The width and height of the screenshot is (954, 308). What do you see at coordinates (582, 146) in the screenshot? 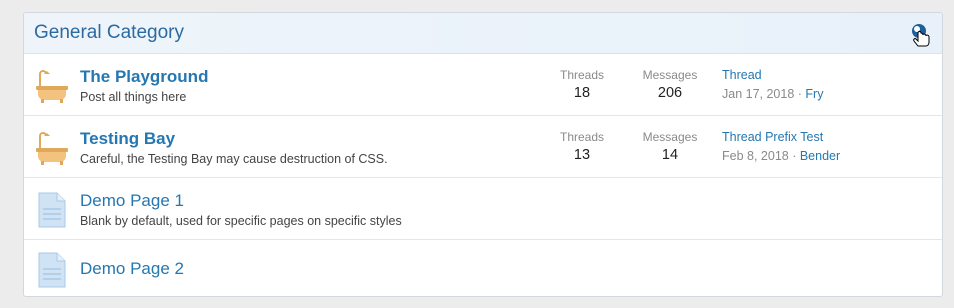
I see `threads-stat: Threads 13` at bounding box center [582, 146].